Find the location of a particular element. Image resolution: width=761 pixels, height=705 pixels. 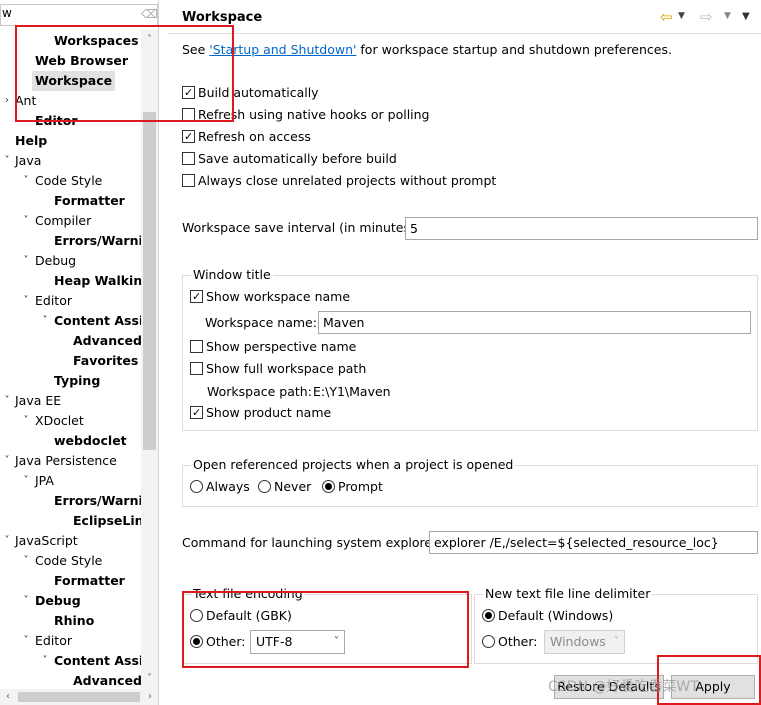

clear-filter-icon: ⌫ is located at coordinates (149, 14).